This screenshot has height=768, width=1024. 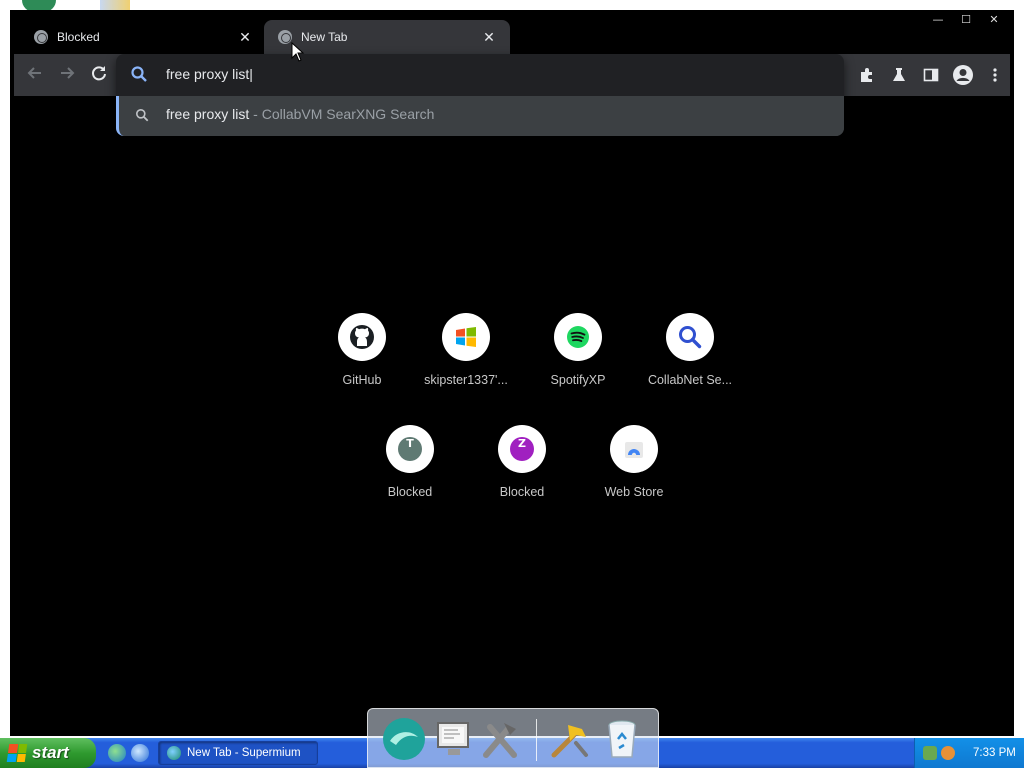 I want to click on kebab-menu-icon, so click(x=995, y=75).